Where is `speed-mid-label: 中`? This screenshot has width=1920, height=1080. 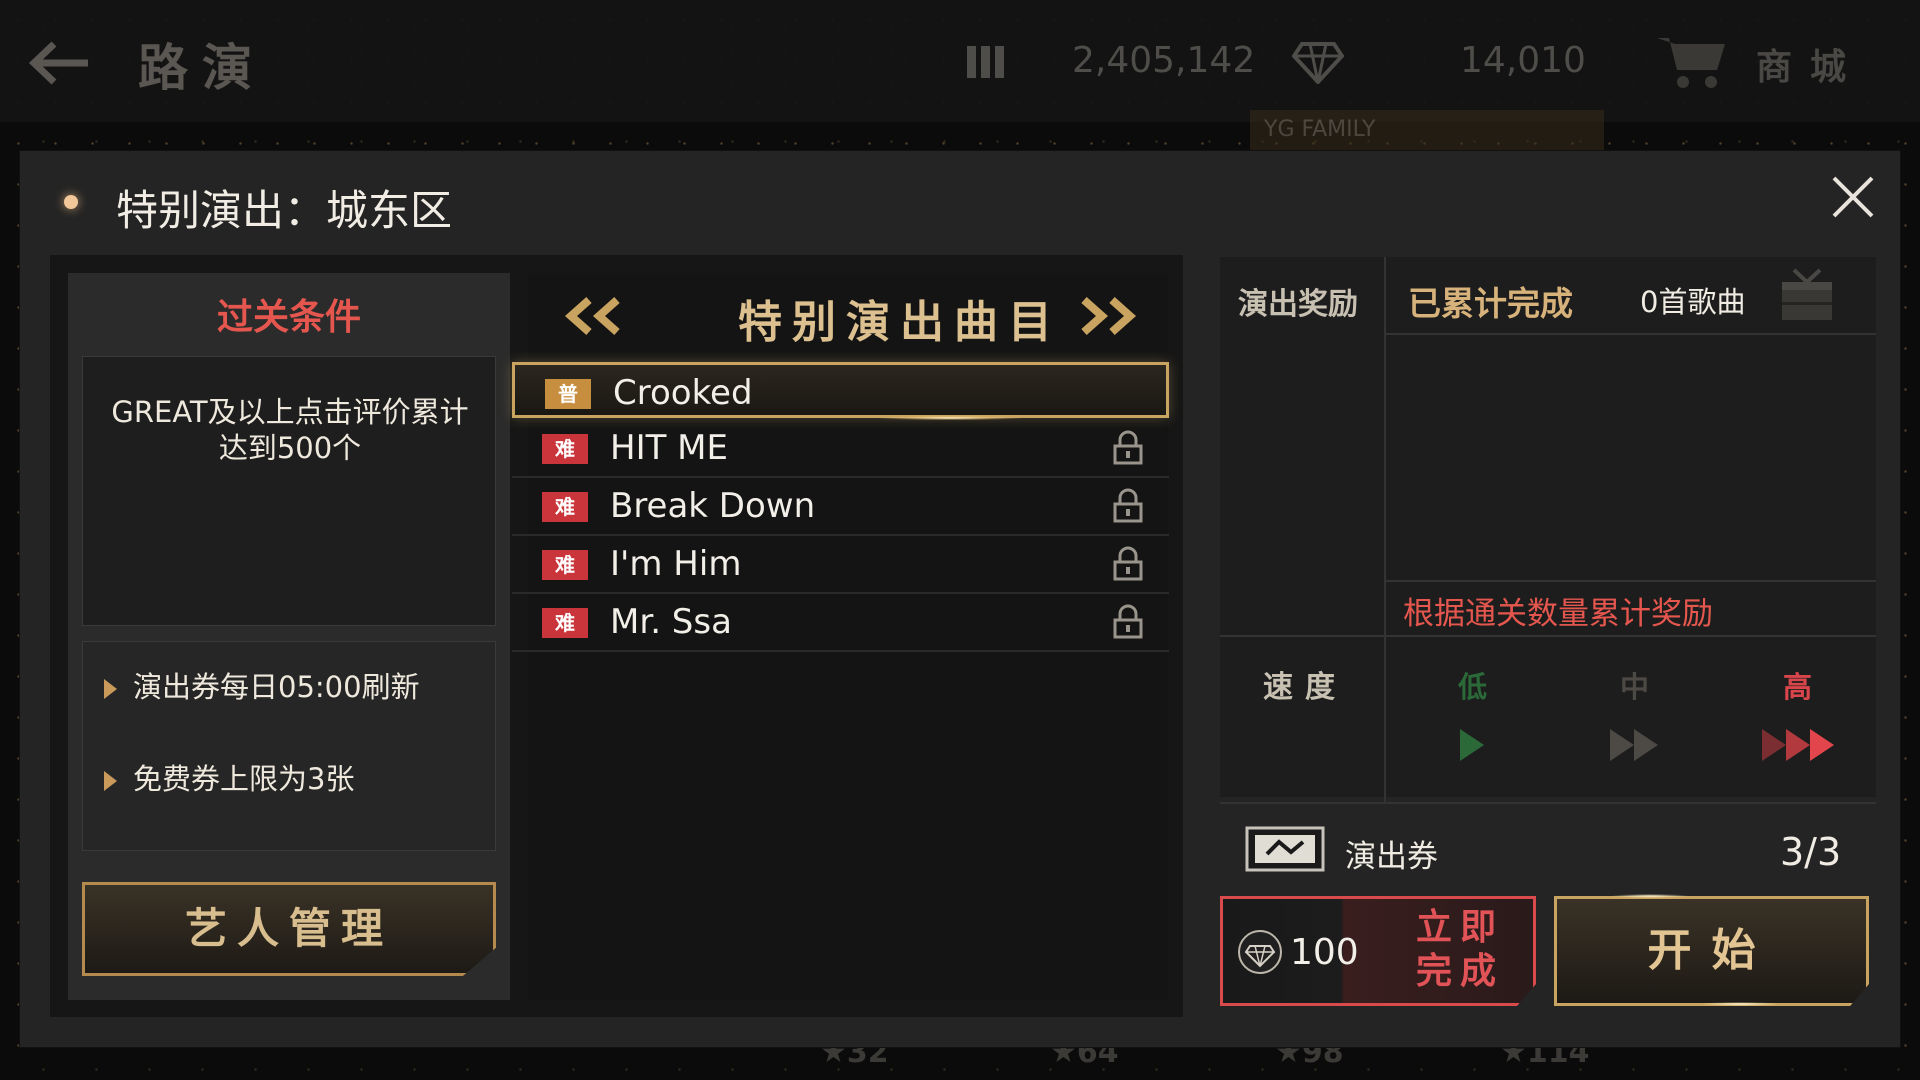
speed-mid-label: 中 is located at coordinates (1634, 685).